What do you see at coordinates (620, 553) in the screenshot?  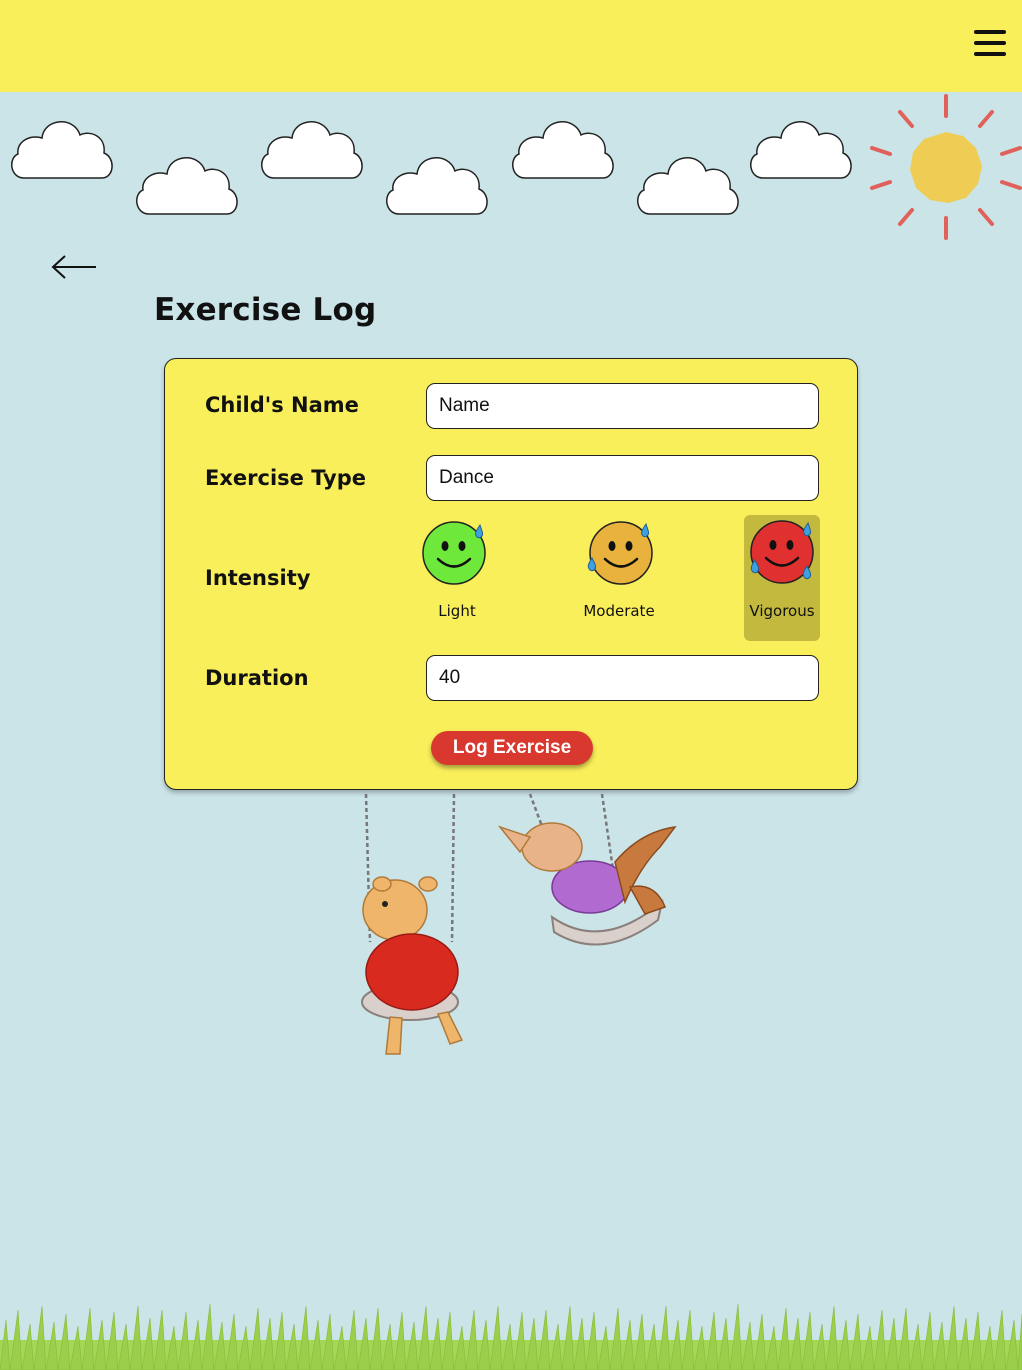 I see `orange-sweaty-smiley-icon` at bounding box center [620, 553].